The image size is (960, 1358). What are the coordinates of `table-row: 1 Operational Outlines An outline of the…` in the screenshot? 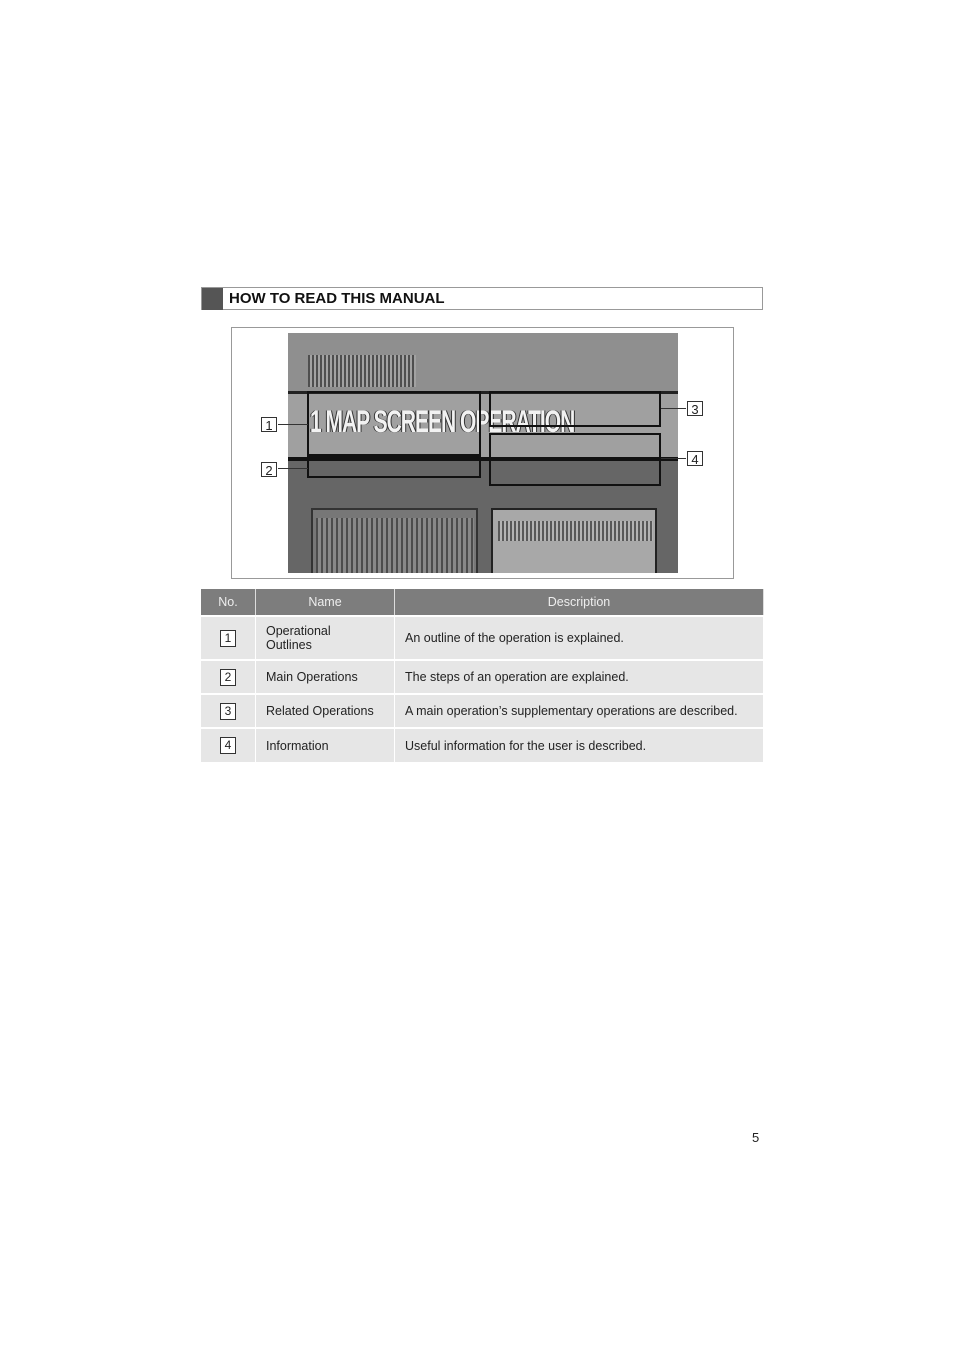 It's located at (482, 637).